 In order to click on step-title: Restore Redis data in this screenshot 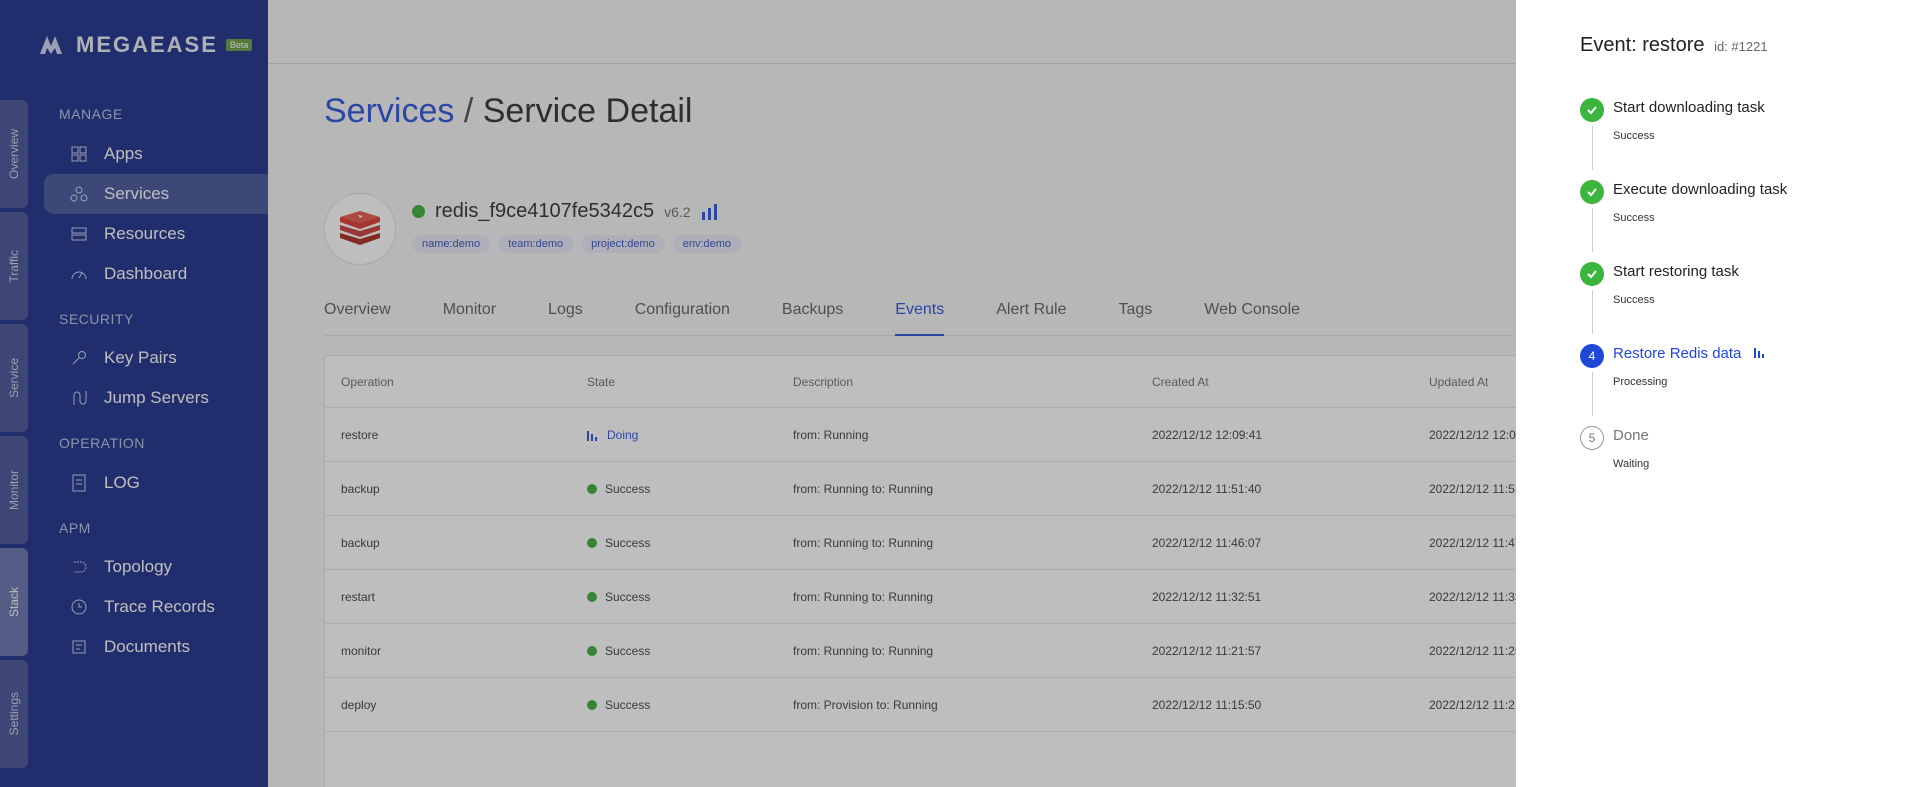, I will do `click(1689, 353)`.